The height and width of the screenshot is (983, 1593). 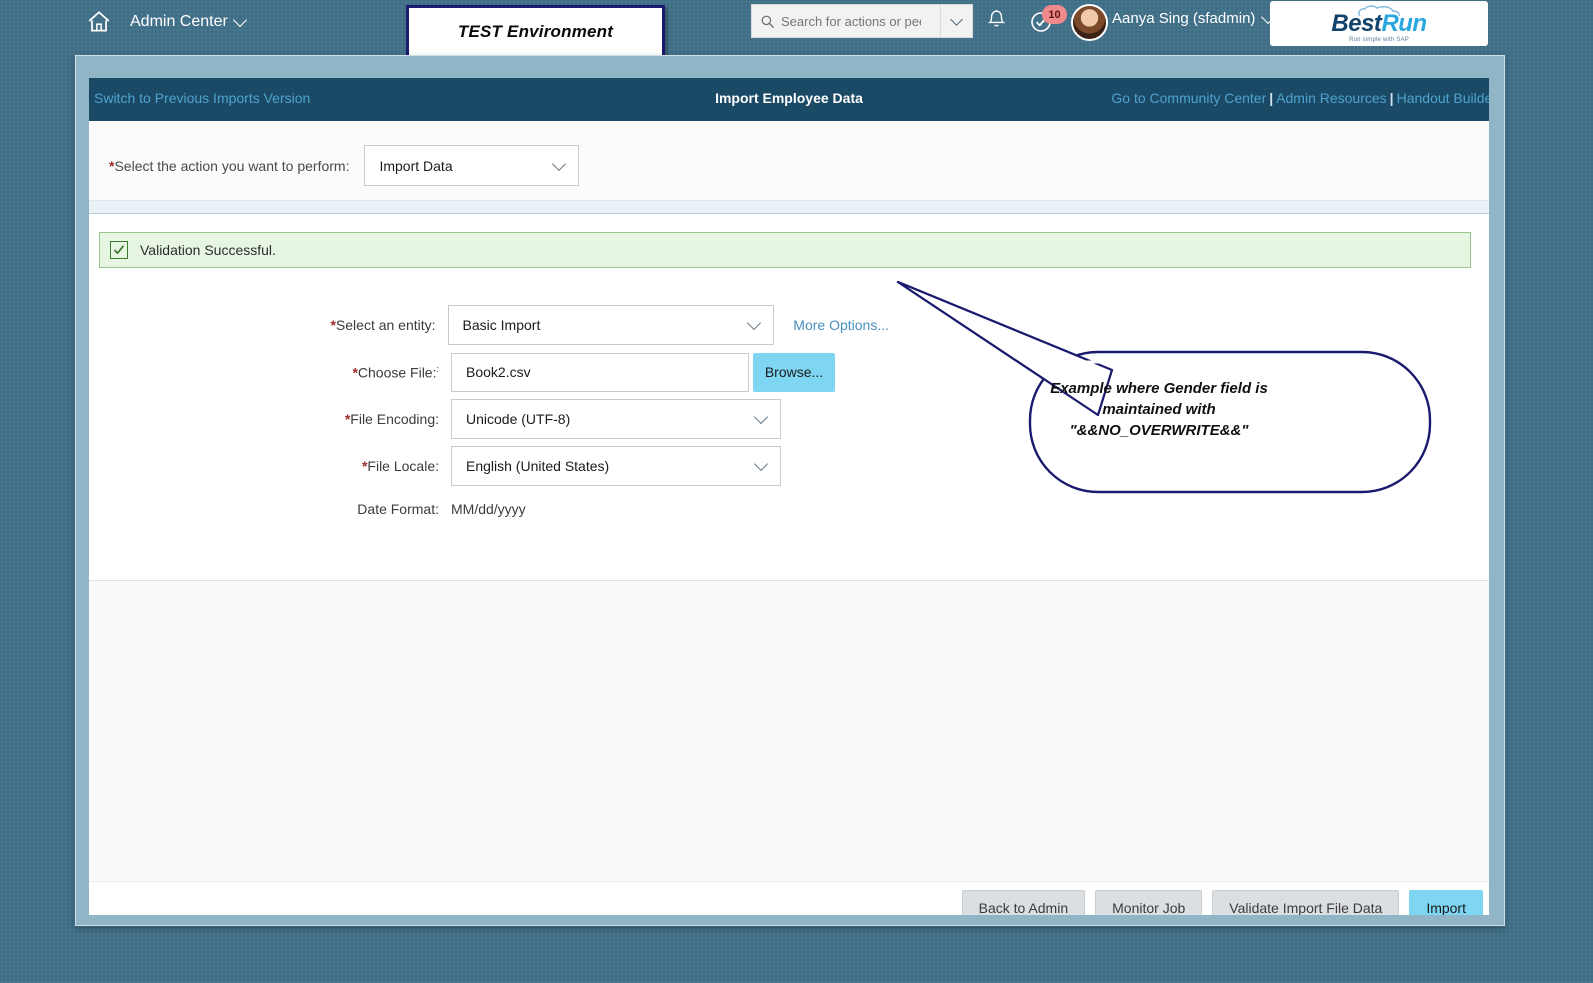 I want to click on locale-label: *File Locale:, so click(x=270, y=466).